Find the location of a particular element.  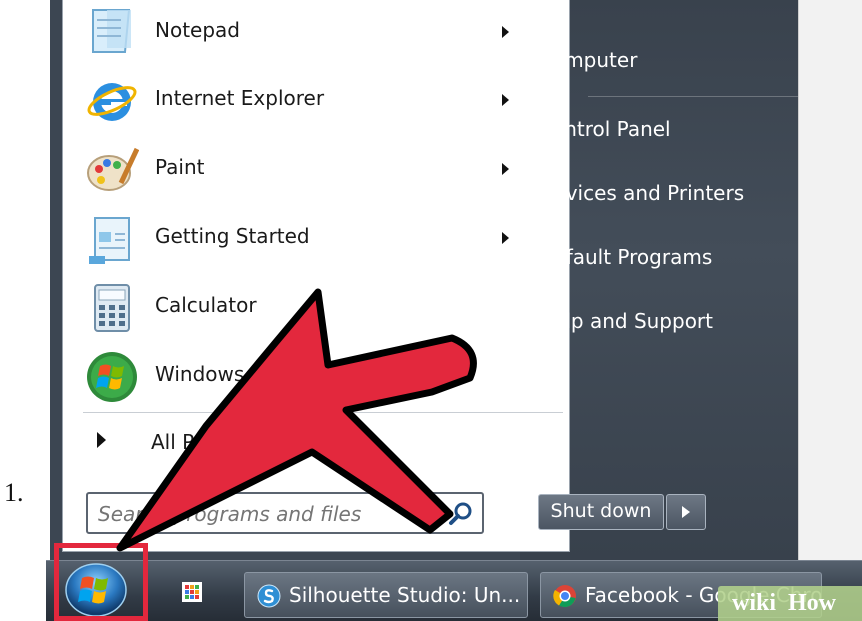

paint-palette-icon is located at coordinates (113, 169).